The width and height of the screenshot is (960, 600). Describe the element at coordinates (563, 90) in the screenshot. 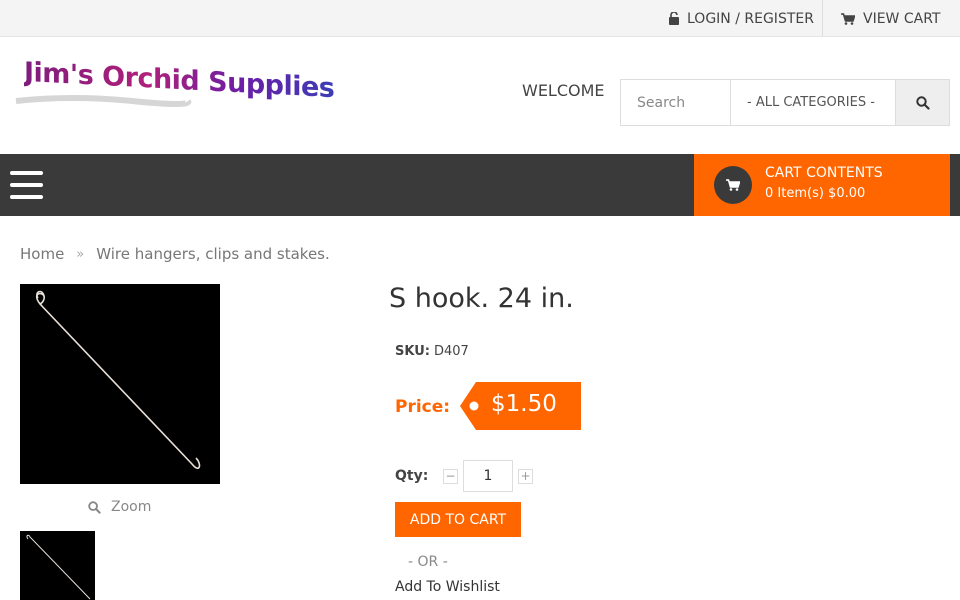

I see `welcome-text: WELCOME` at that location.